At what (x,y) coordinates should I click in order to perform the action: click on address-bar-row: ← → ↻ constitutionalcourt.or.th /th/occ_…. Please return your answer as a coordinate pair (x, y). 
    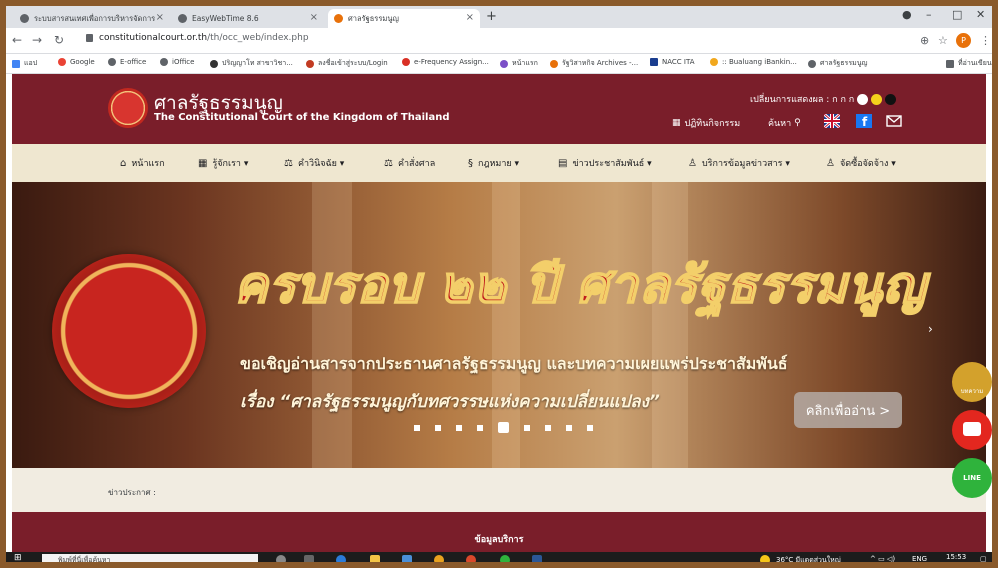
    Looking at the image, I should click on (499, 41).